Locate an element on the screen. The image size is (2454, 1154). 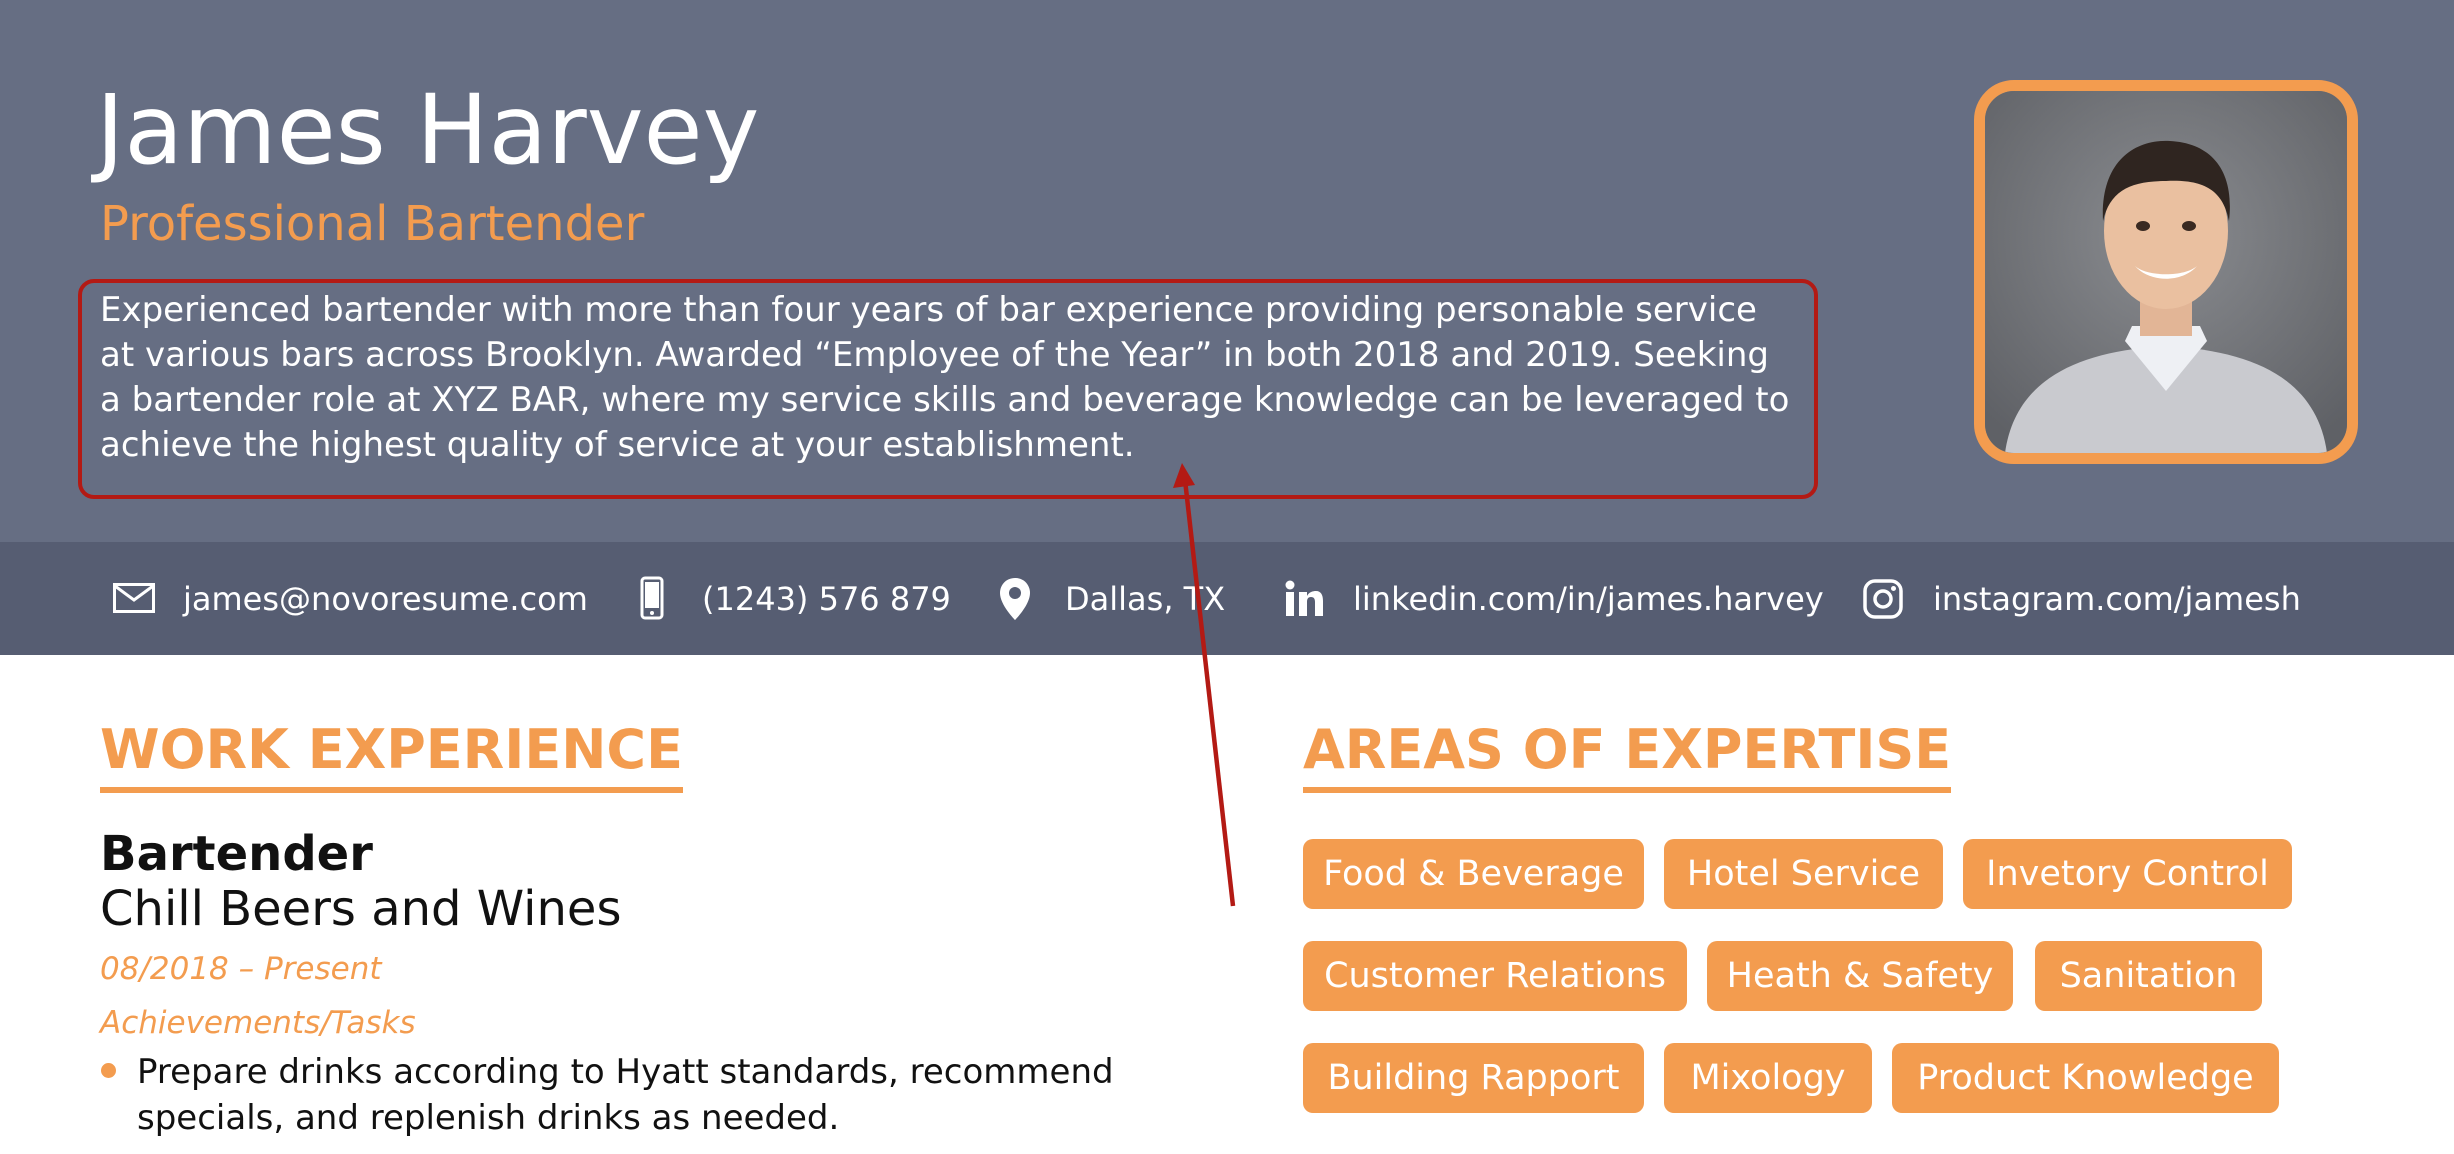
annotation-arrow is located at coordinates (1204, 685).